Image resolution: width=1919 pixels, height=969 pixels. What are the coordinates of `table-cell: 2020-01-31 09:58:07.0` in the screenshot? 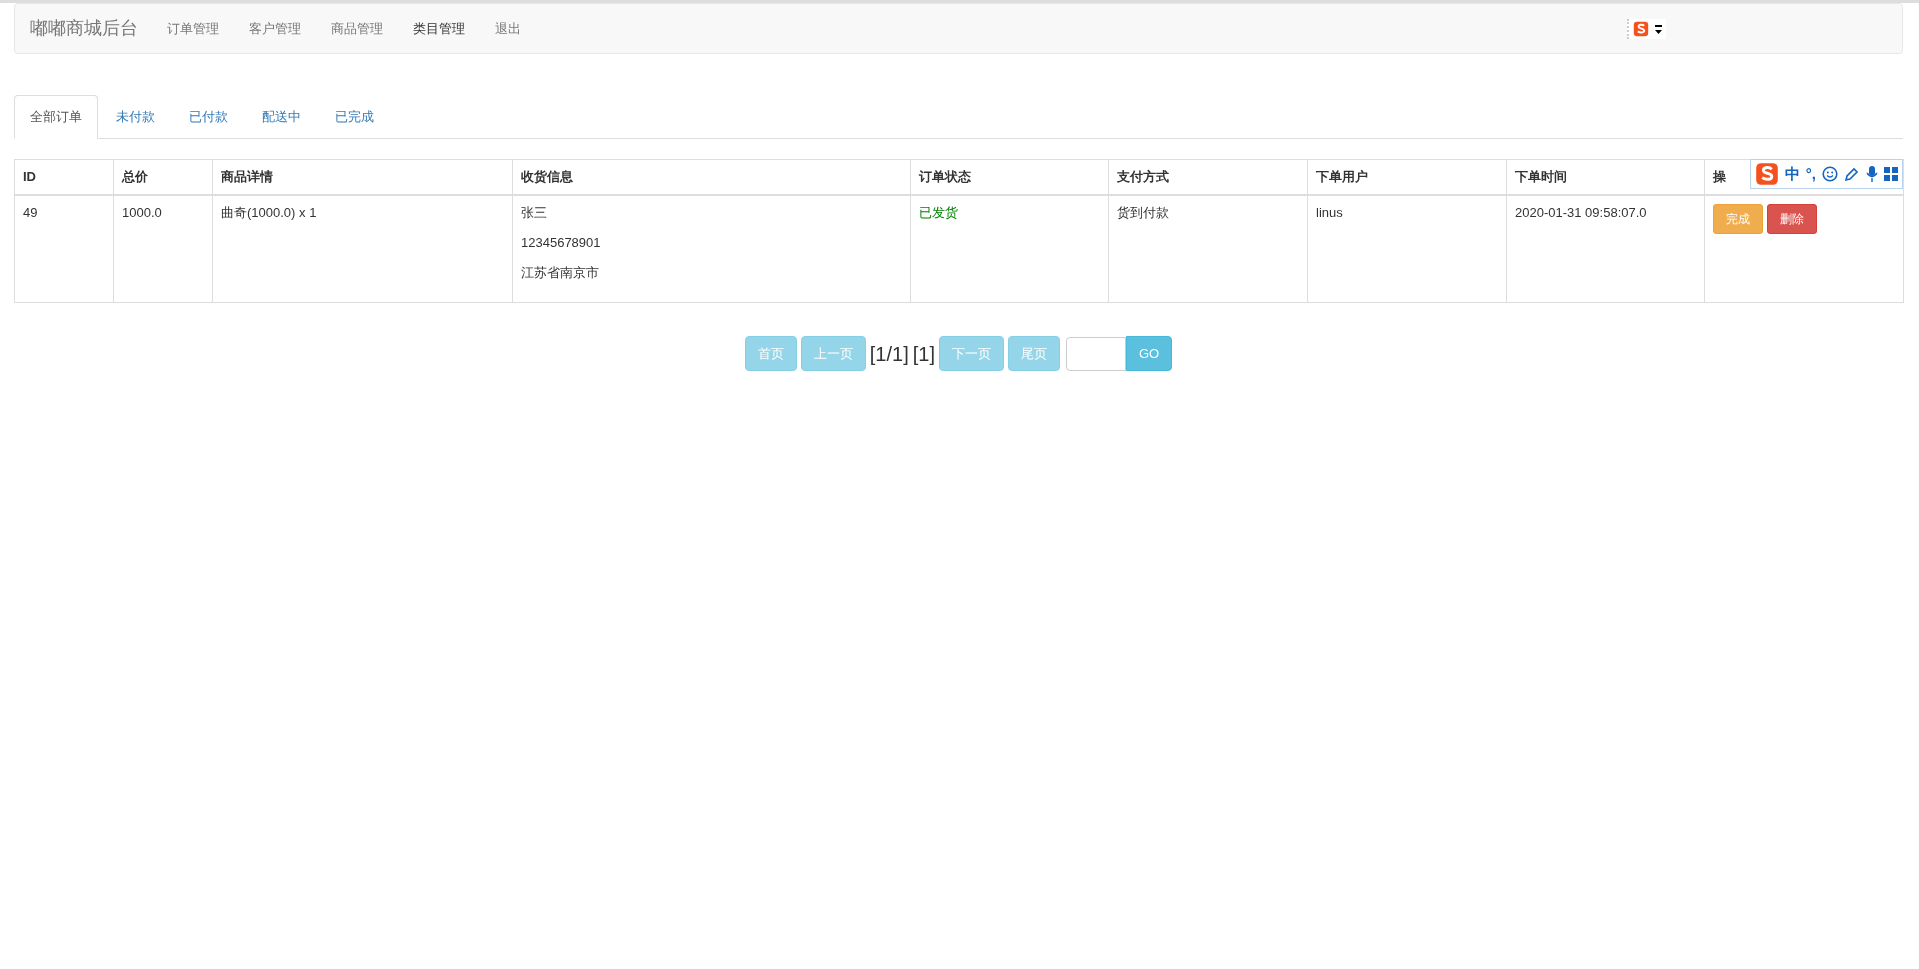 It's located at (1581, 212).